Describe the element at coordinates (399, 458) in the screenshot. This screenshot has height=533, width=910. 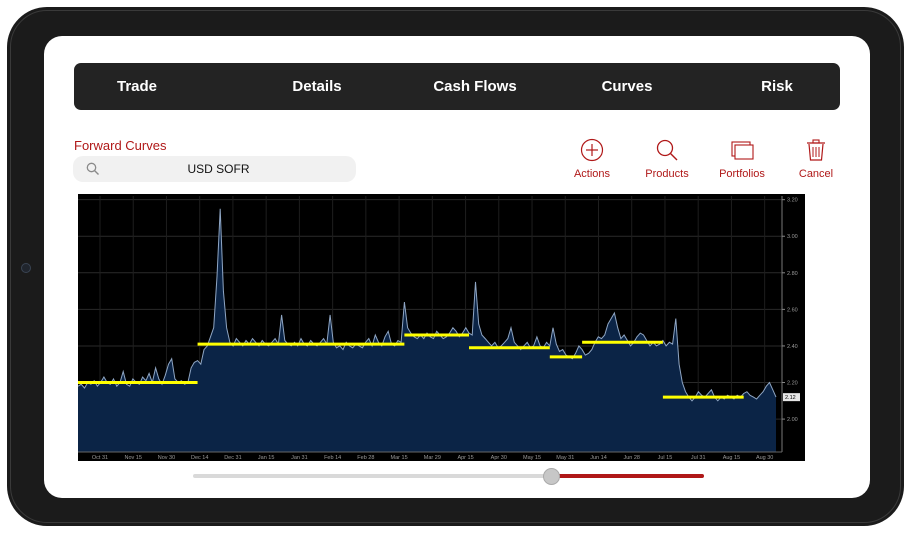
I see `x-tick-label: Mar 15` at that location.